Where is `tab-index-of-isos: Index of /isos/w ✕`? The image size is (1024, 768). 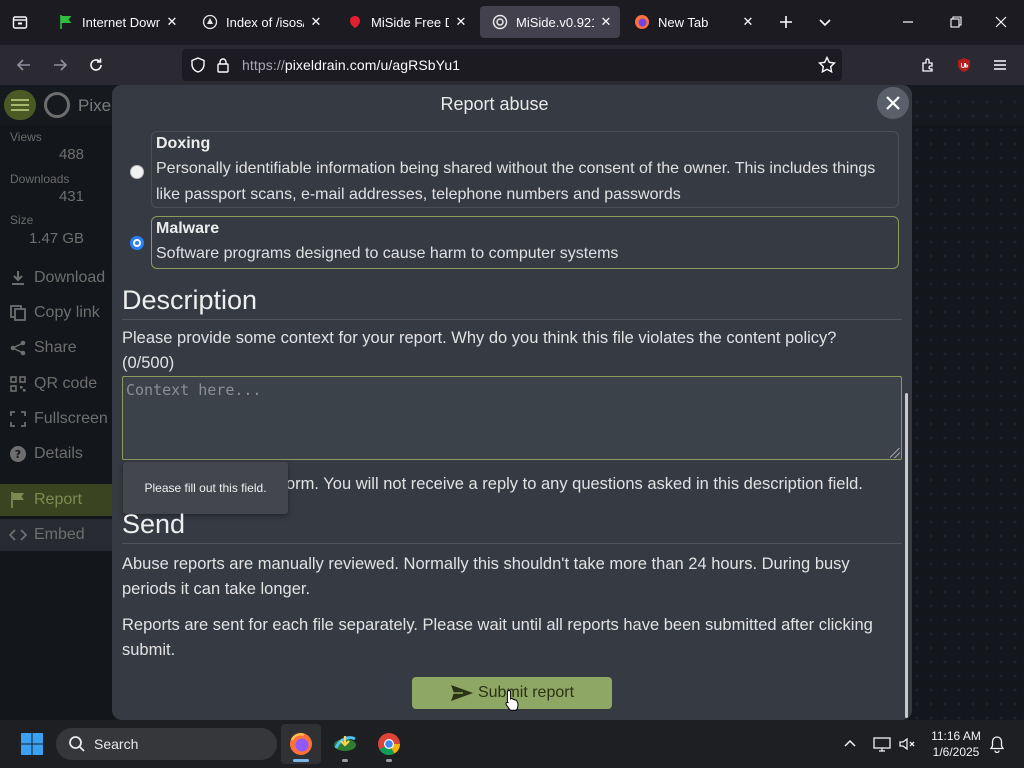 tab-index-of-isos: Index of /isos/w ✕ is located at coordinates (260, 22).